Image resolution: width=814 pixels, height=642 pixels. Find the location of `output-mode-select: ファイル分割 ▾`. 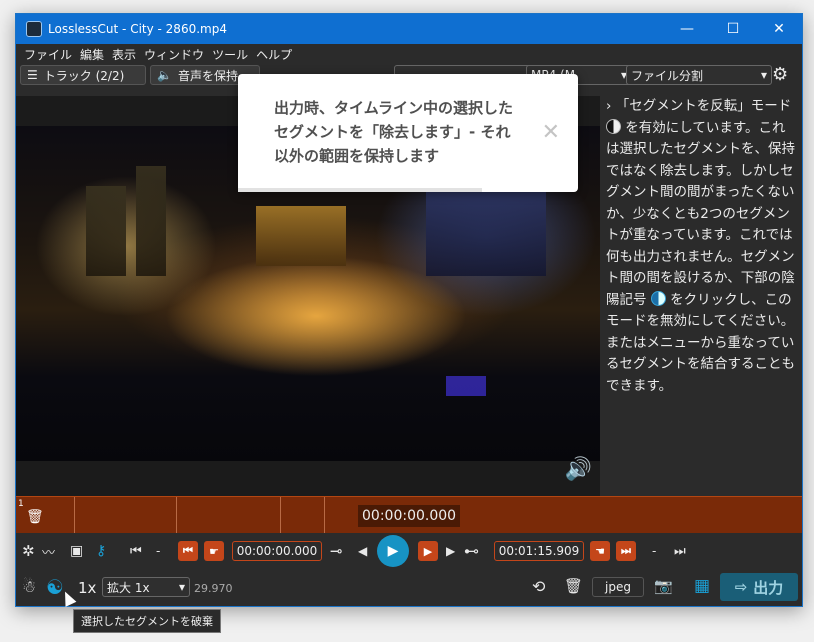

output-mode-select: ファイル分割 ▾ is located at coordinates (699, 75).